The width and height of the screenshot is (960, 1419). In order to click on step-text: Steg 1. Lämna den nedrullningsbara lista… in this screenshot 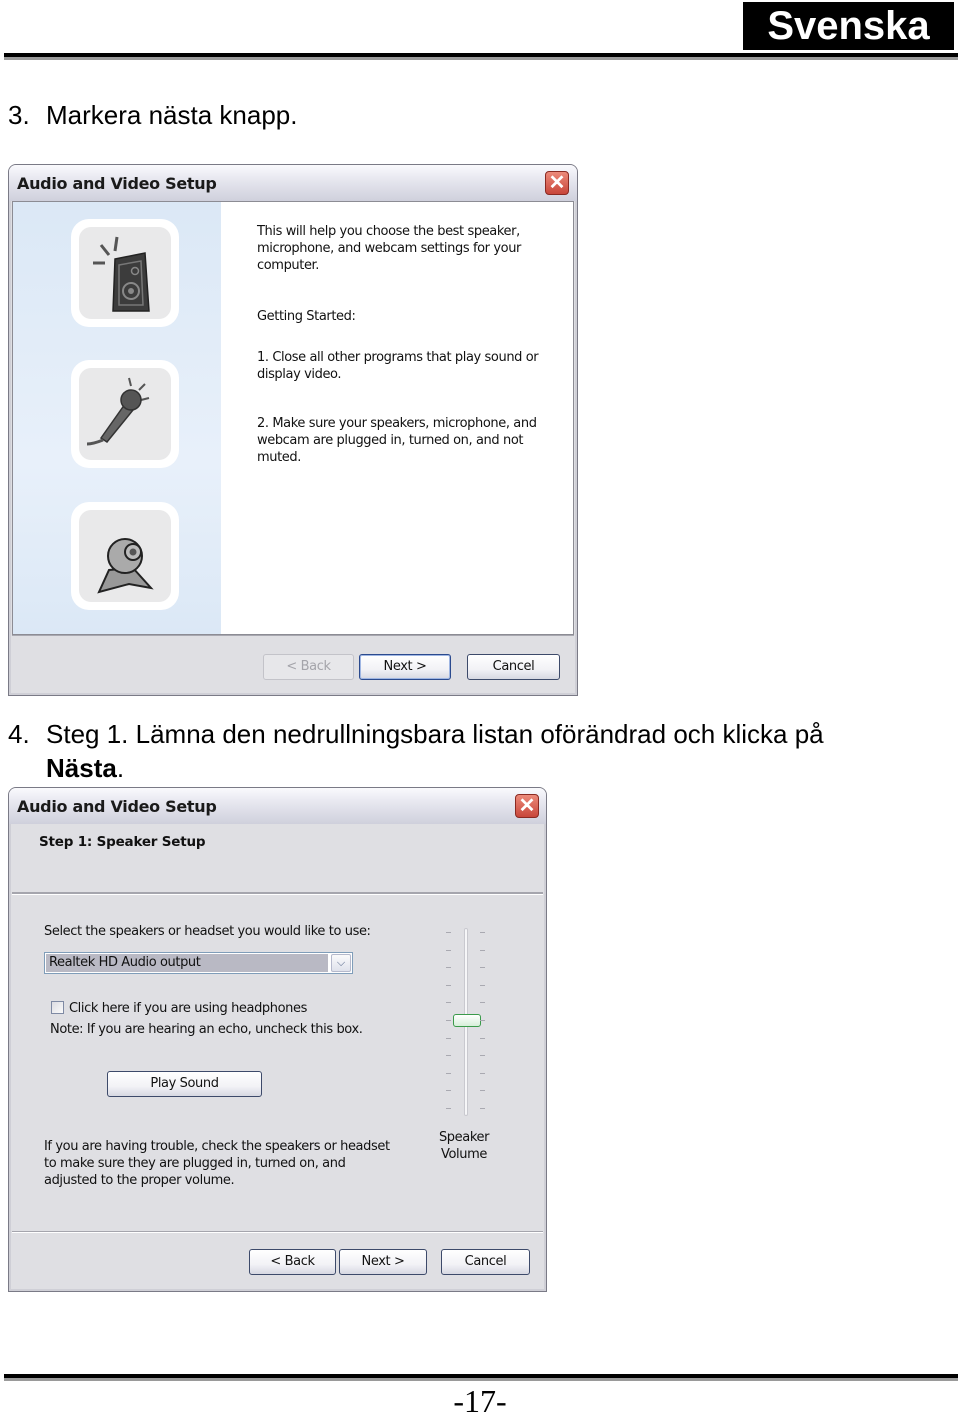, I will do `click(435, 734)`.